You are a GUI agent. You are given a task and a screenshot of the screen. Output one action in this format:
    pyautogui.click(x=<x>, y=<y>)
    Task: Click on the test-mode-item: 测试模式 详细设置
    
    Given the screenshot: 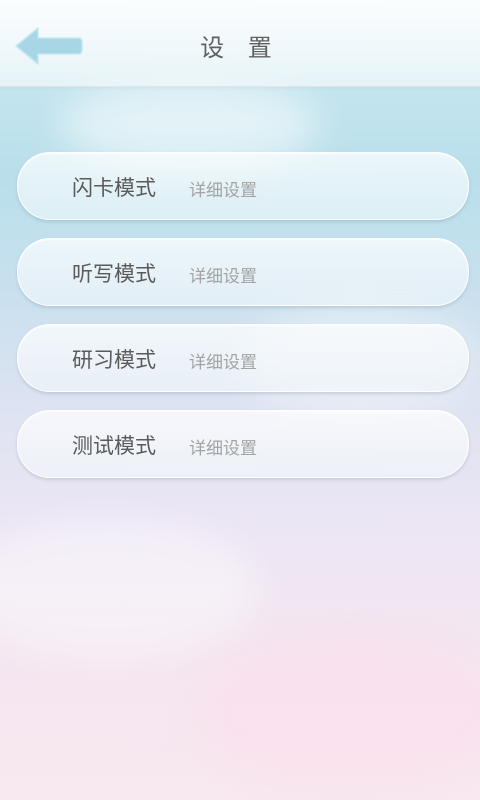 What is the action you would take?
    pyautogui.click(x=243, y=444)
    